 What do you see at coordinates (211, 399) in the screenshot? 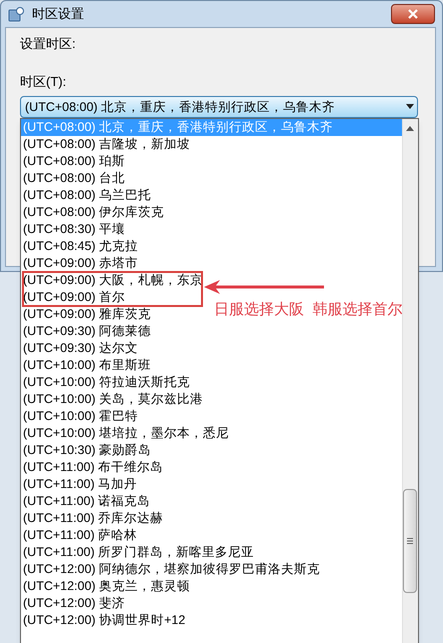
I see `timezone-option: (UTC+10:00) 关岛，莫尔兹比港` at bounding box center [211, 399].